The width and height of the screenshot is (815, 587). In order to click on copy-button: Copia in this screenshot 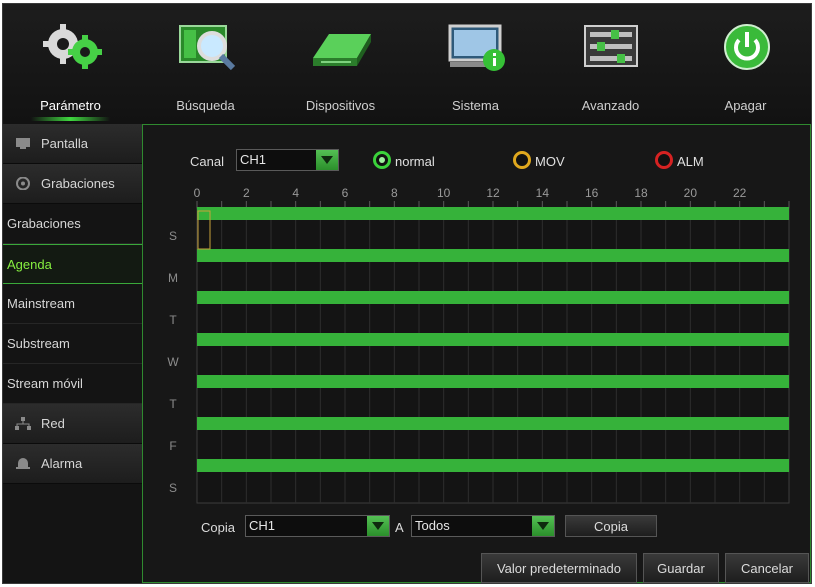, I will do `click(611, 526)`.